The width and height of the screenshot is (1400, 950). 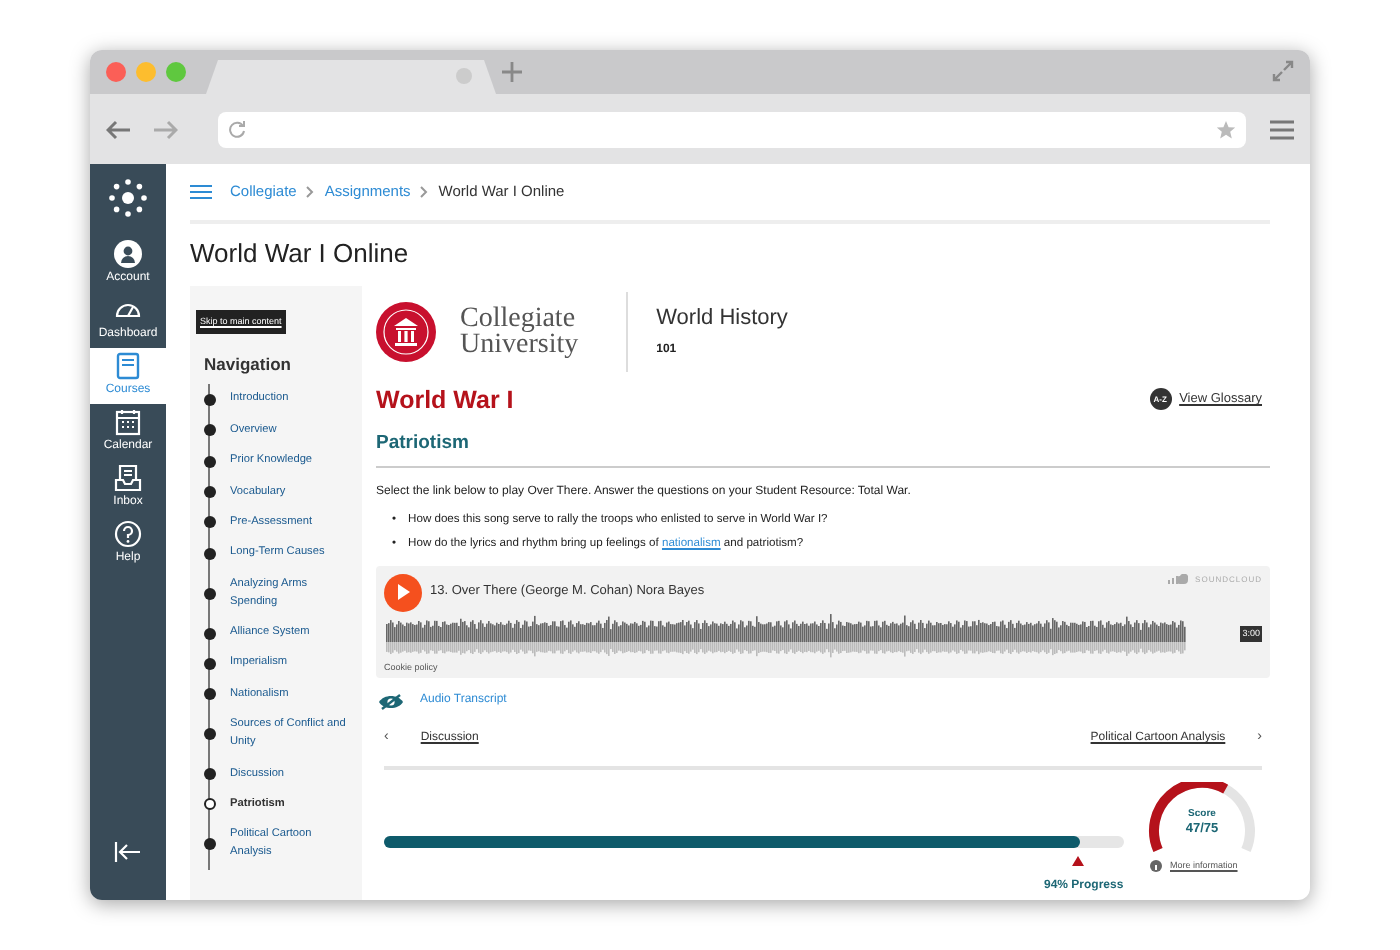 I want to click on collapse-arrow-icon, so click(x=128, y=851).